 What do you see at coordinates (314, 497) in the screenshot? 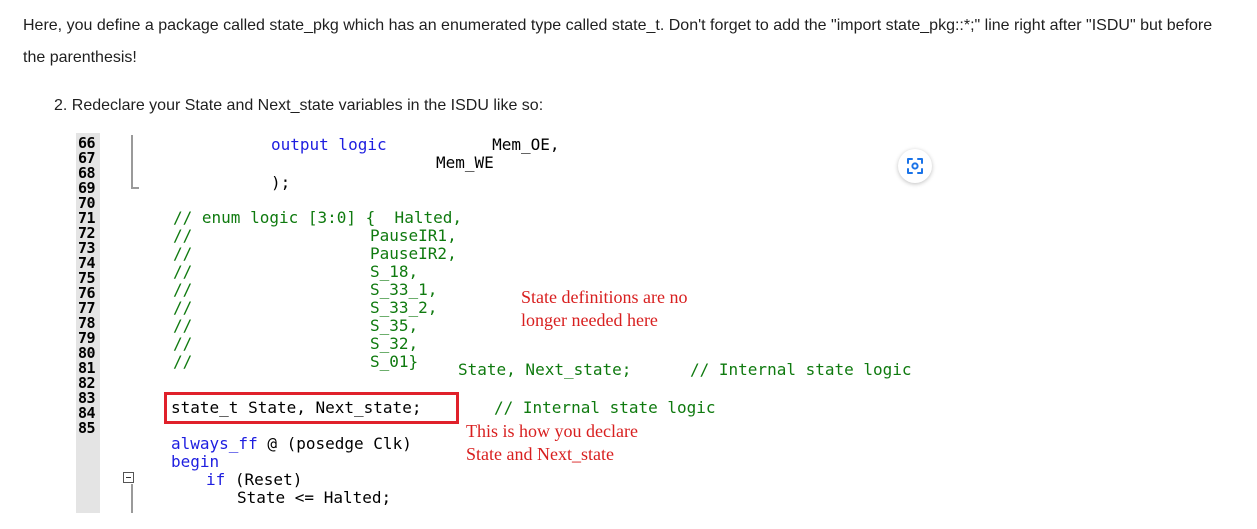
I see `code-line-85: State <= Halted;` at bounding box center [314, 497].